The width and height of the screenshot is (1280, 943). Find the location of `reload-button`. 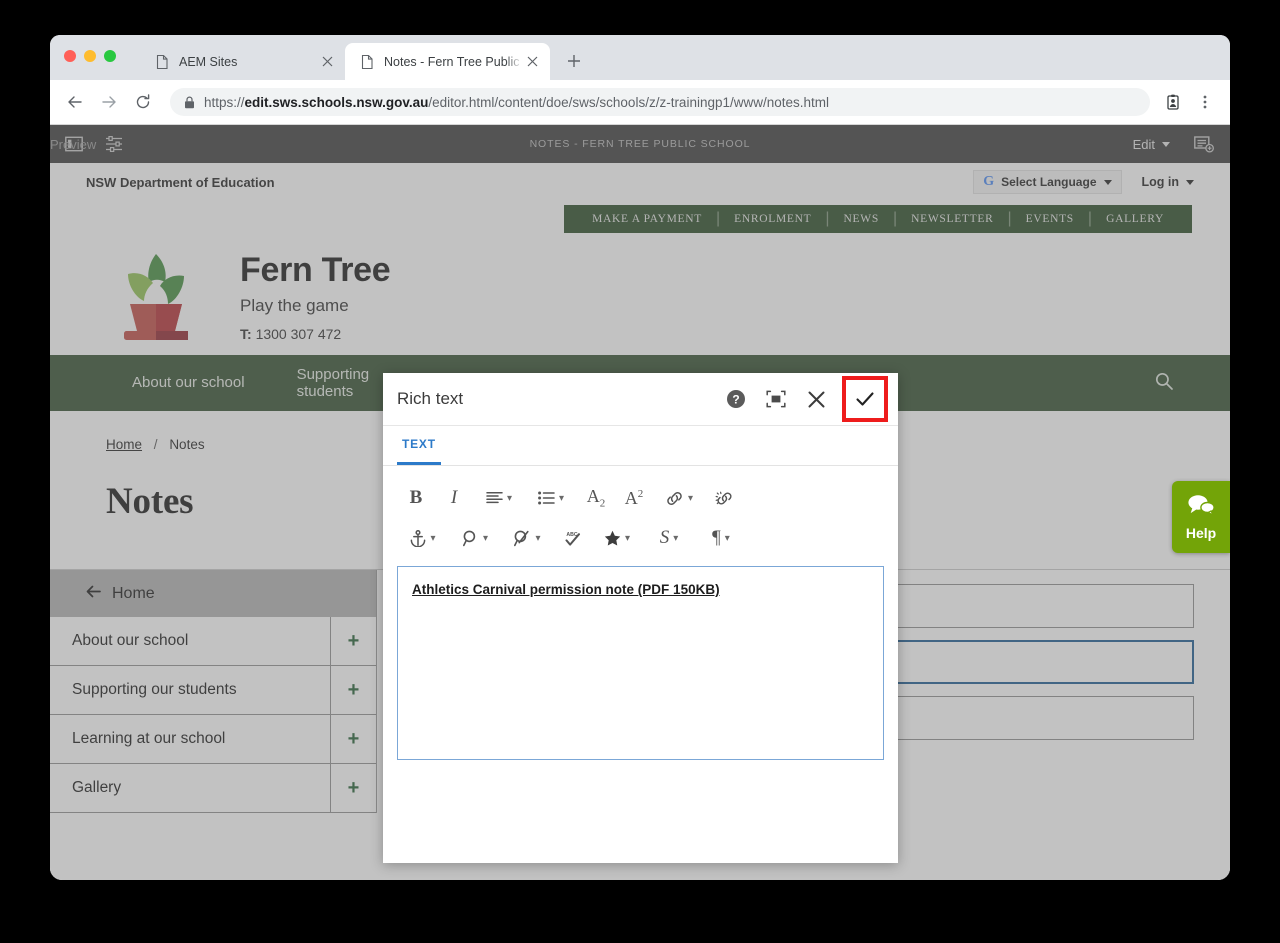

reload-button is located at coordinates (143, 102).